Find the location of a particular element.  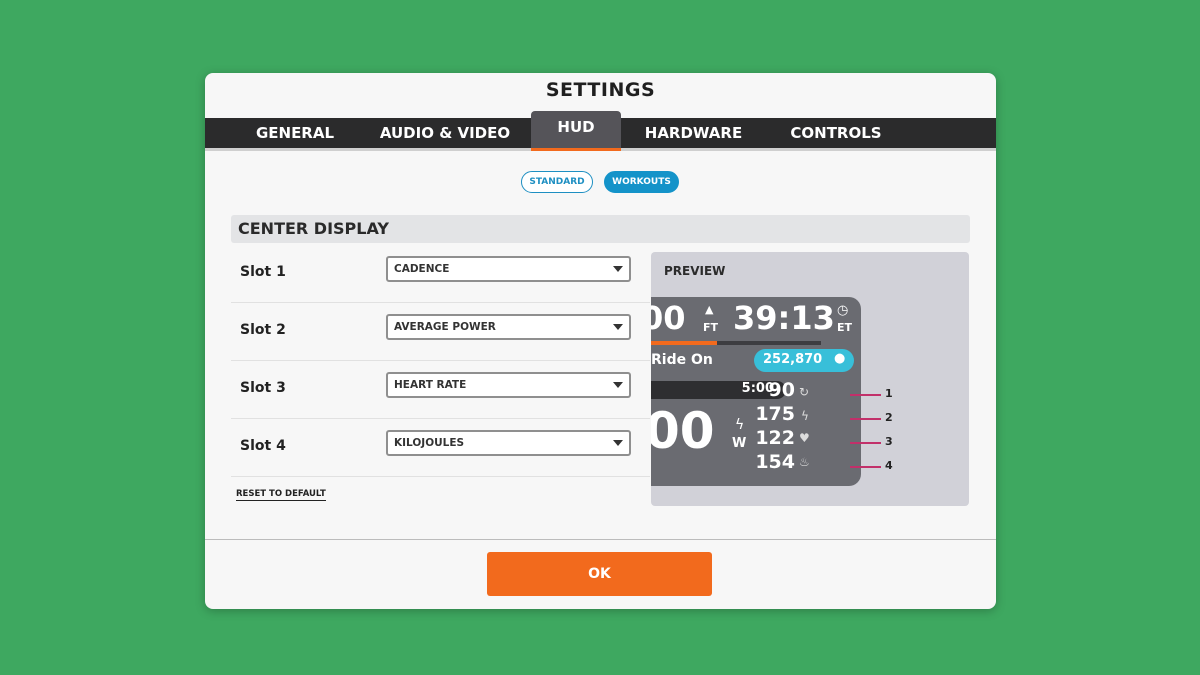

slot-label: Slot 3 is located at coordinates (263, 388).